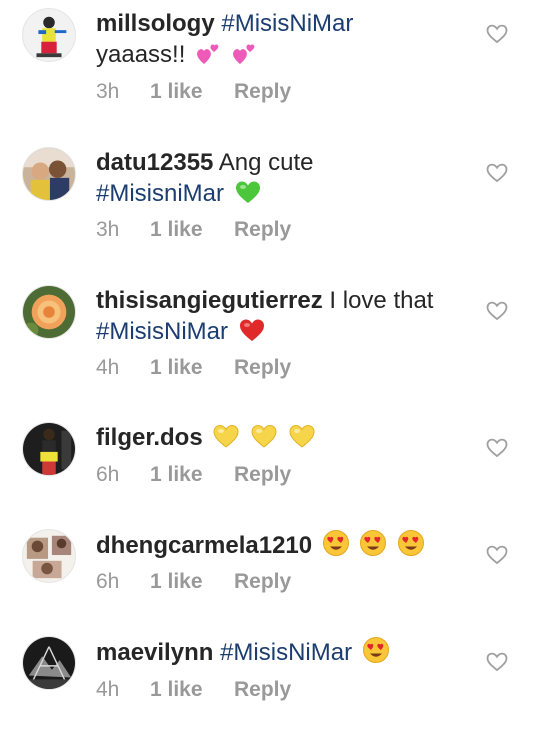  What do you see at coordinates (248, 192) in the screenshot?
I see `green-heart-icon` at bounding box center [248, 192].